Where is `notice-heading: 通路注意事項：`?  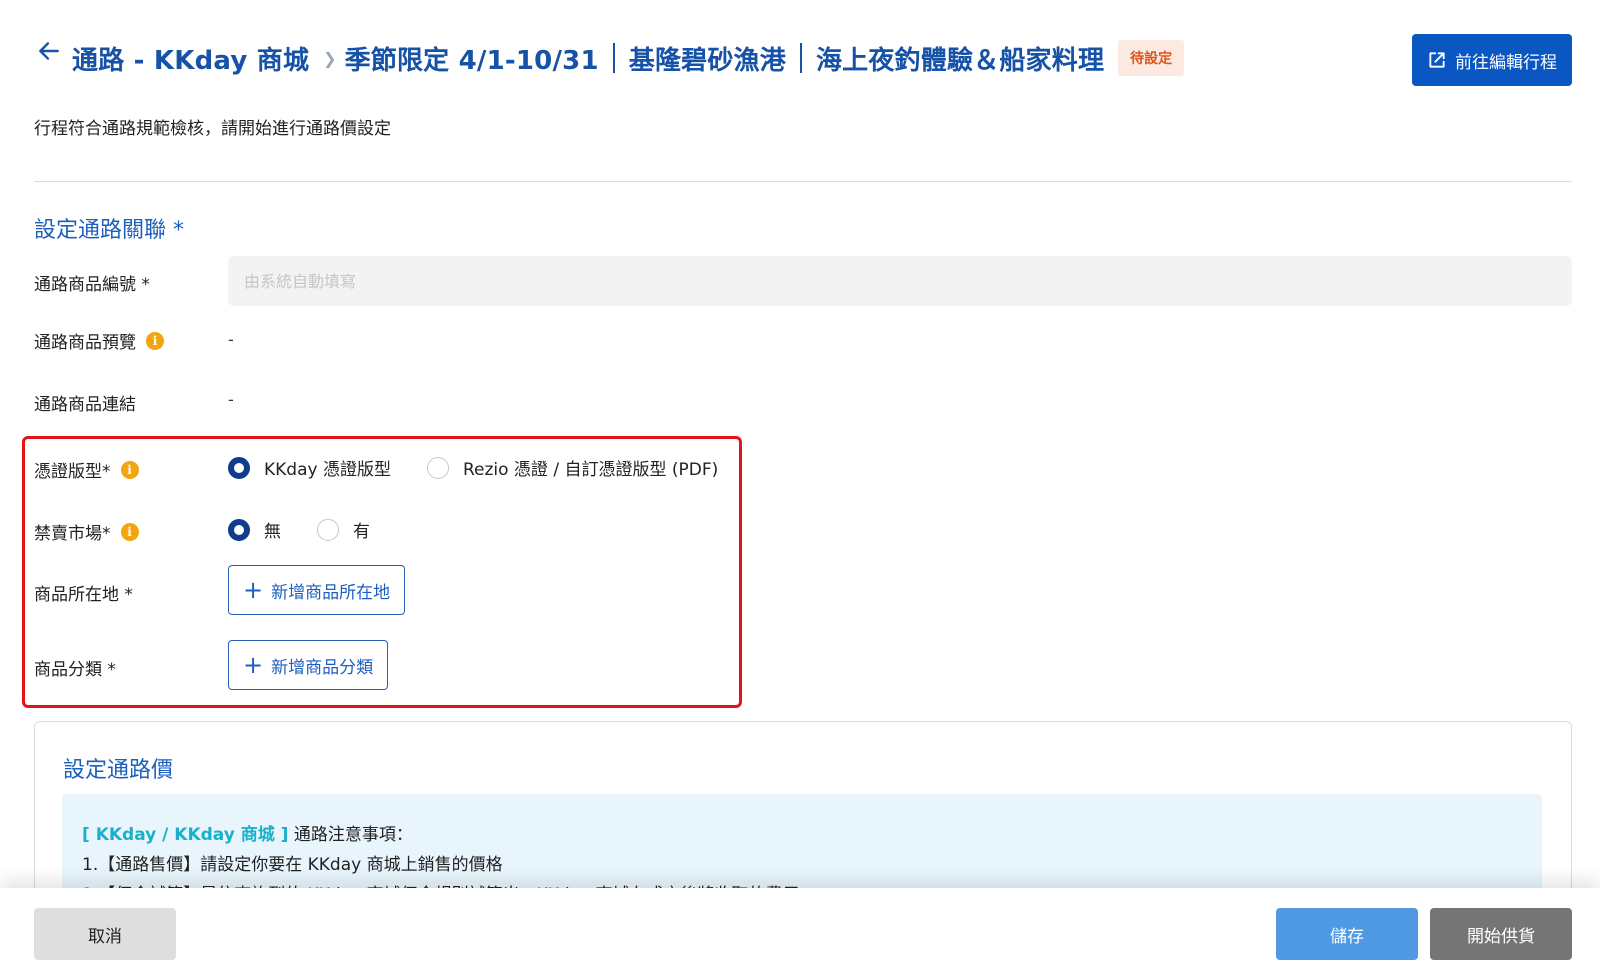 notice-heading: 通路注意事項： is located at coordinates (353, 835).